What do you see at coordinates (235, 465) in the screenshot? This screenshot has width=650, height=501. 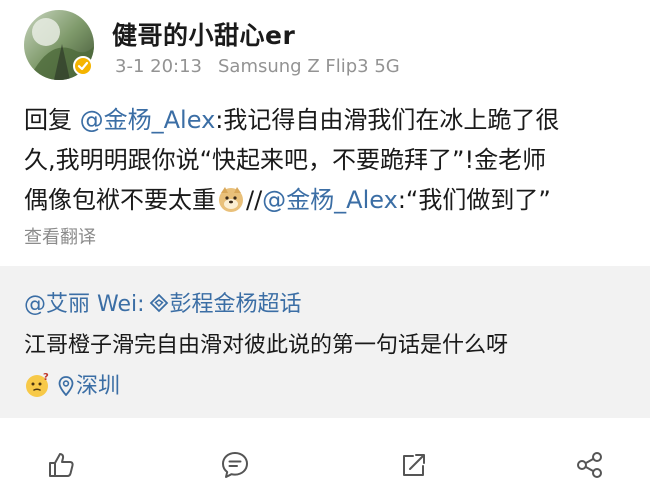 I see `comment-icon` at bounding box center [235, 465].